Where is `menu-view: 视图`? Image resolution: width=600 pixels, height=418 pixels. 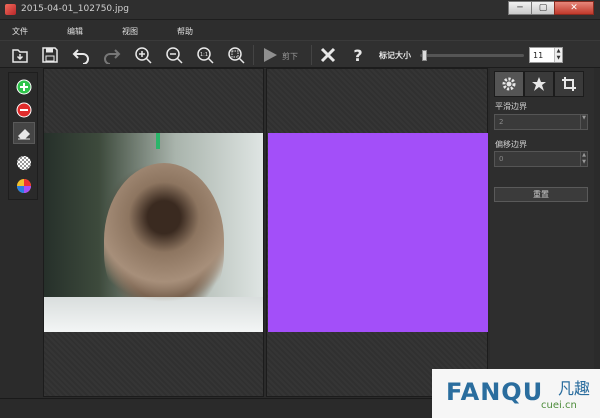 menu-view: 视图 is located at coordinates (130, 31).